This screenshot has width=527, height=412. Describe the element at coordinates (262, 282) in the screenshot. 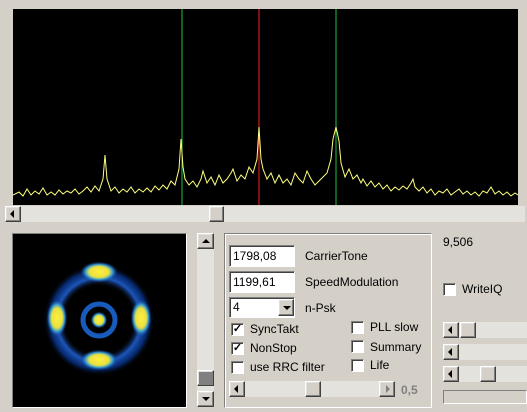

I see `speed-modulation-field: 1199,61` at that location.